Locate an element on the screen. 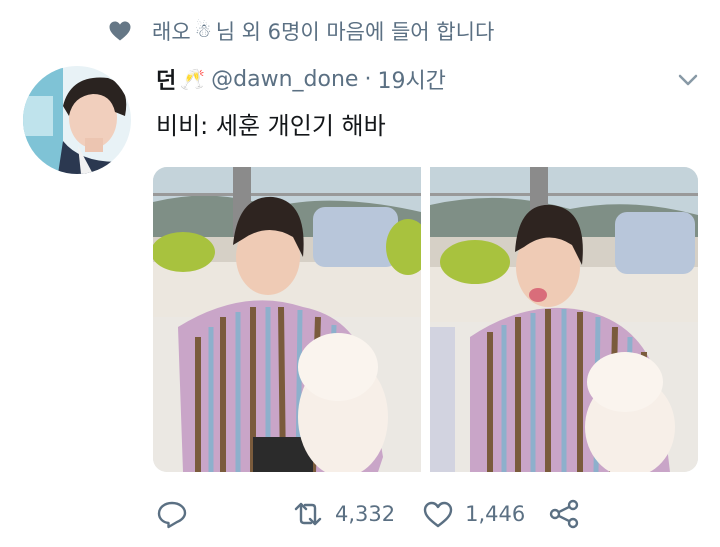 Image resolution: width=720 pixels, height=547 pixels. tweet-header: 던 🥂 @dawn_done · 19시간 is located at coordinates (301, 79).